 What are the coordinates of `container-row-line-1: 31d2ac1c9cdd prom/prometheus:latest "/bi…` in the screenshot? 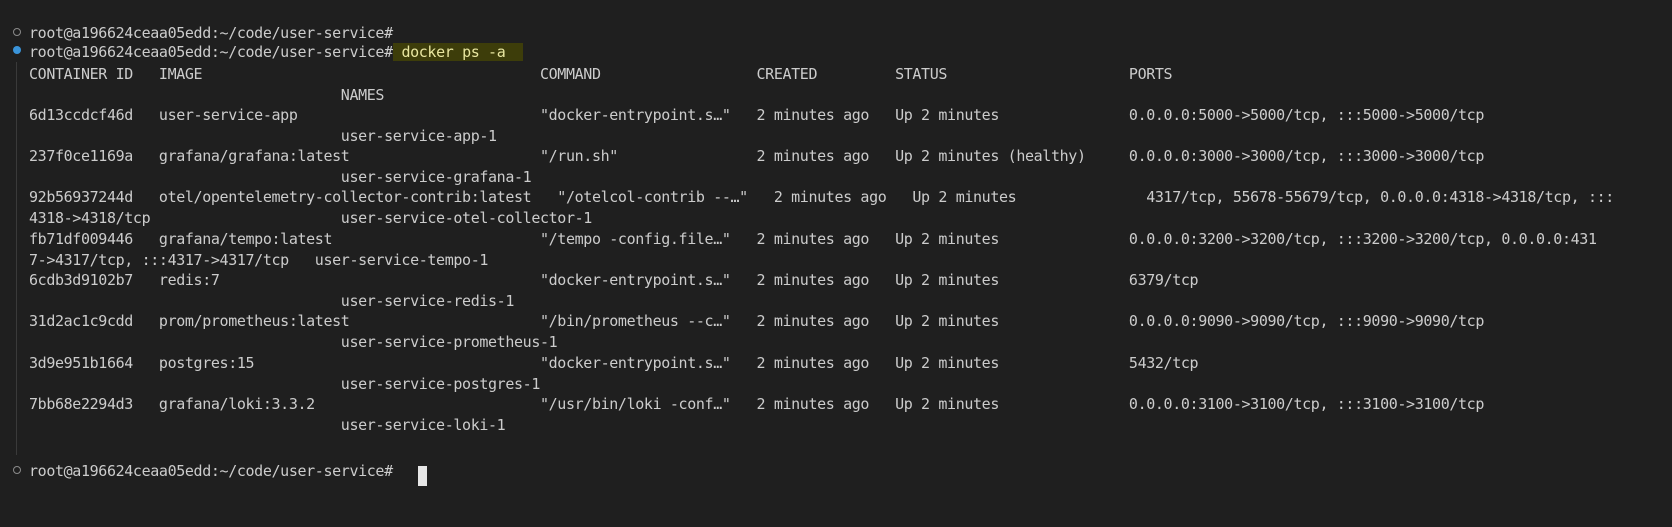 It's located at (757, 321).